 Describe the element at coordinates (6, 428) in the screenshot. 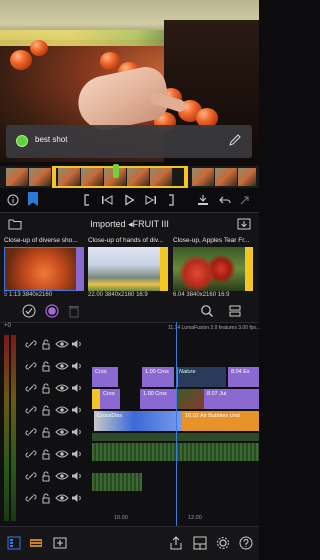

I see `audio-meter-left` at that location.